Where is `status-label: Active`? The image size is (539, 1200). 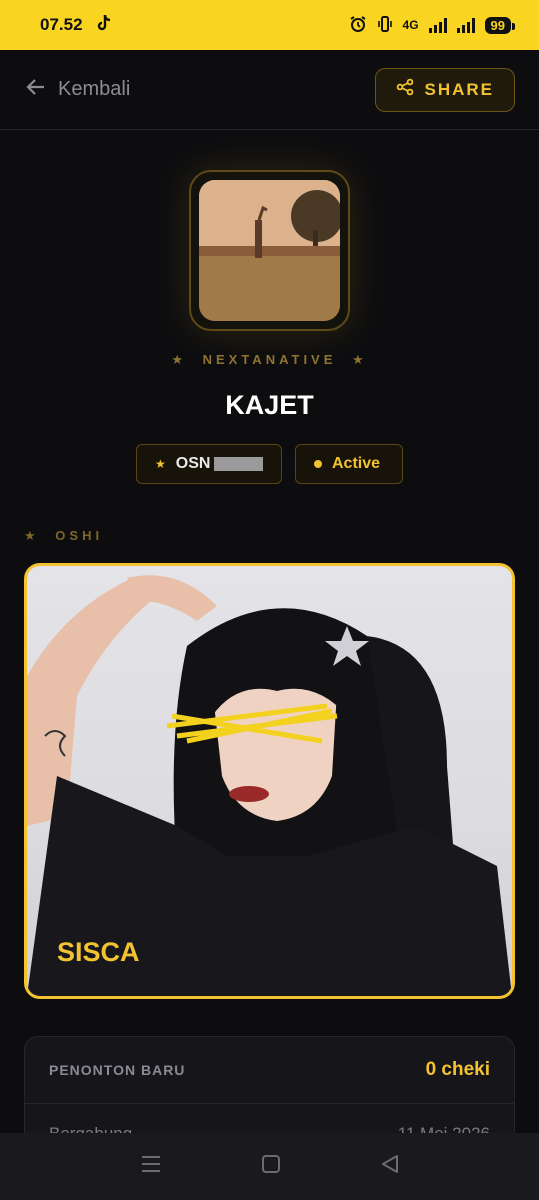
status-label: Active is located at coordinates (356, 463).